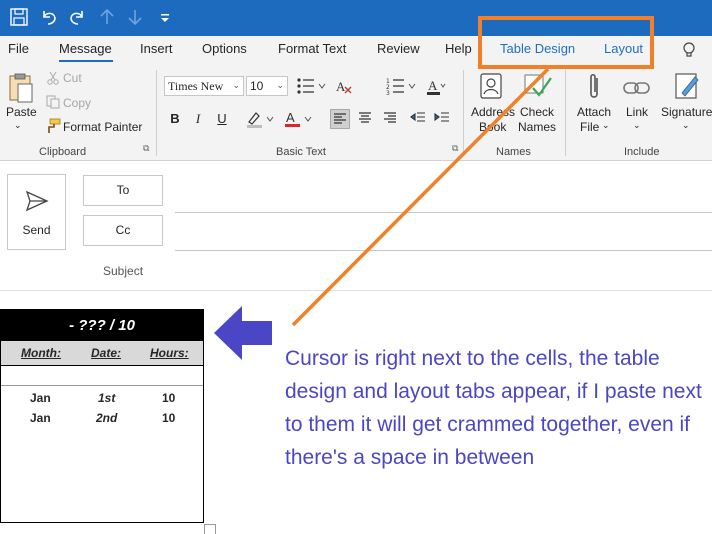 Image resolution: width=712 pixels, height=534 pixels. What do you see at coordinates (398, 49) in the screenshot?
I see `tab-review: Review` at bounding box center [398, 49].